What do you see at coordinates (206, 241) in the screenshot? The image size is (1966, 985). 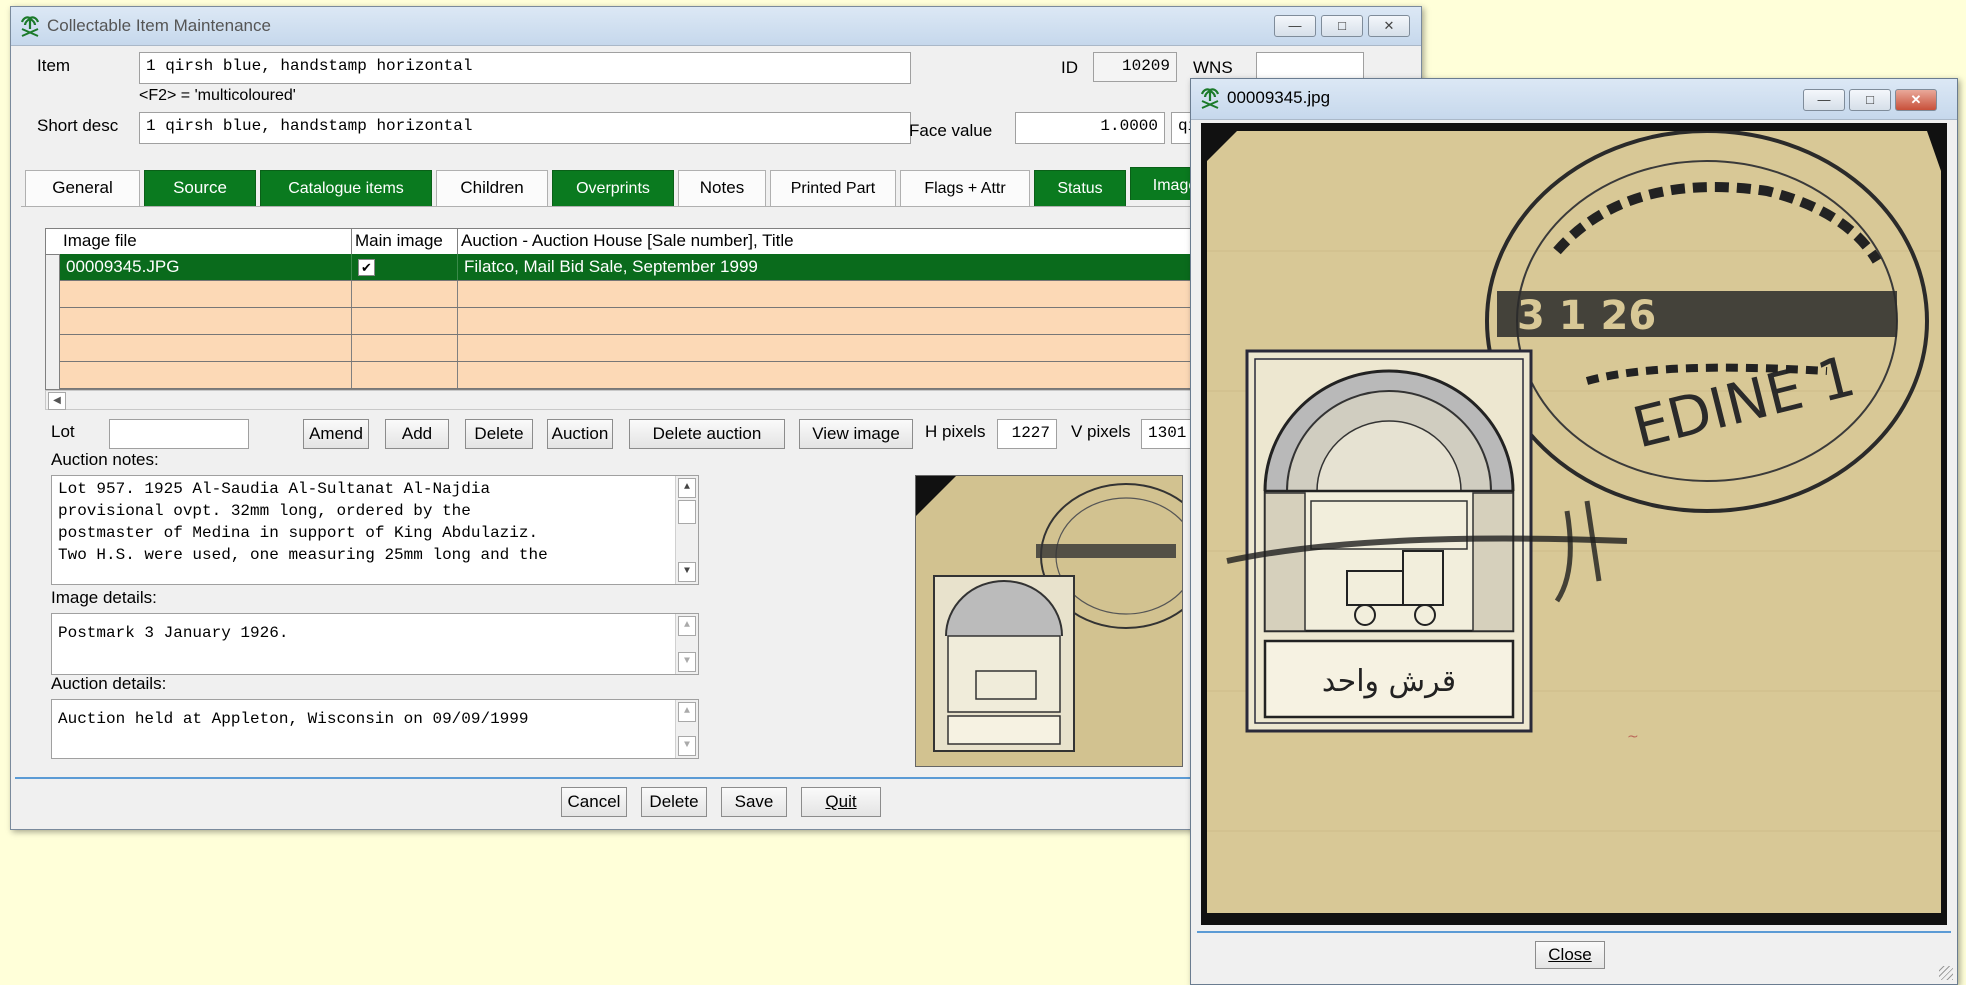 I see `col-image-file: Image file` at bounding box center [206, 241].